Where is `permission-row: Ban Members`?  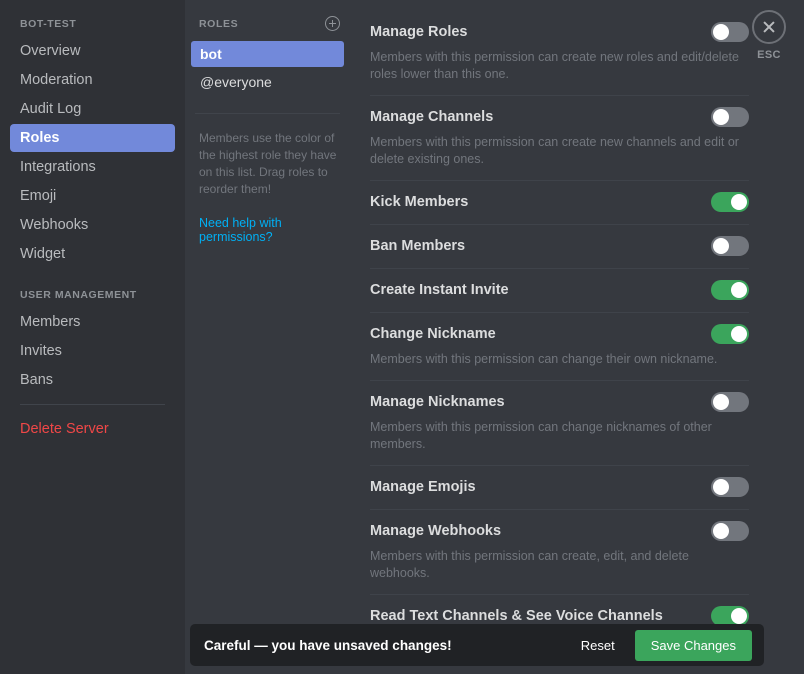
permission-row: Ban Members is located at coordinates (559, 247).